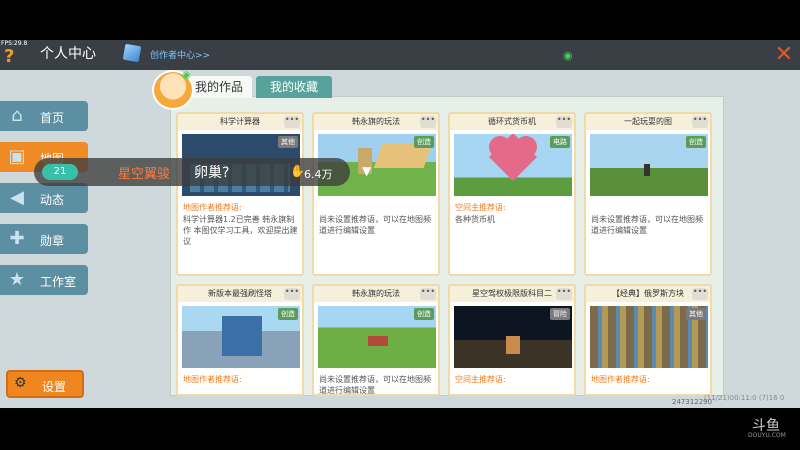 This screenshot has width=800, height=450. I want to click on sidebar-item-medals: ✚ 勋章, so click(44, 239).